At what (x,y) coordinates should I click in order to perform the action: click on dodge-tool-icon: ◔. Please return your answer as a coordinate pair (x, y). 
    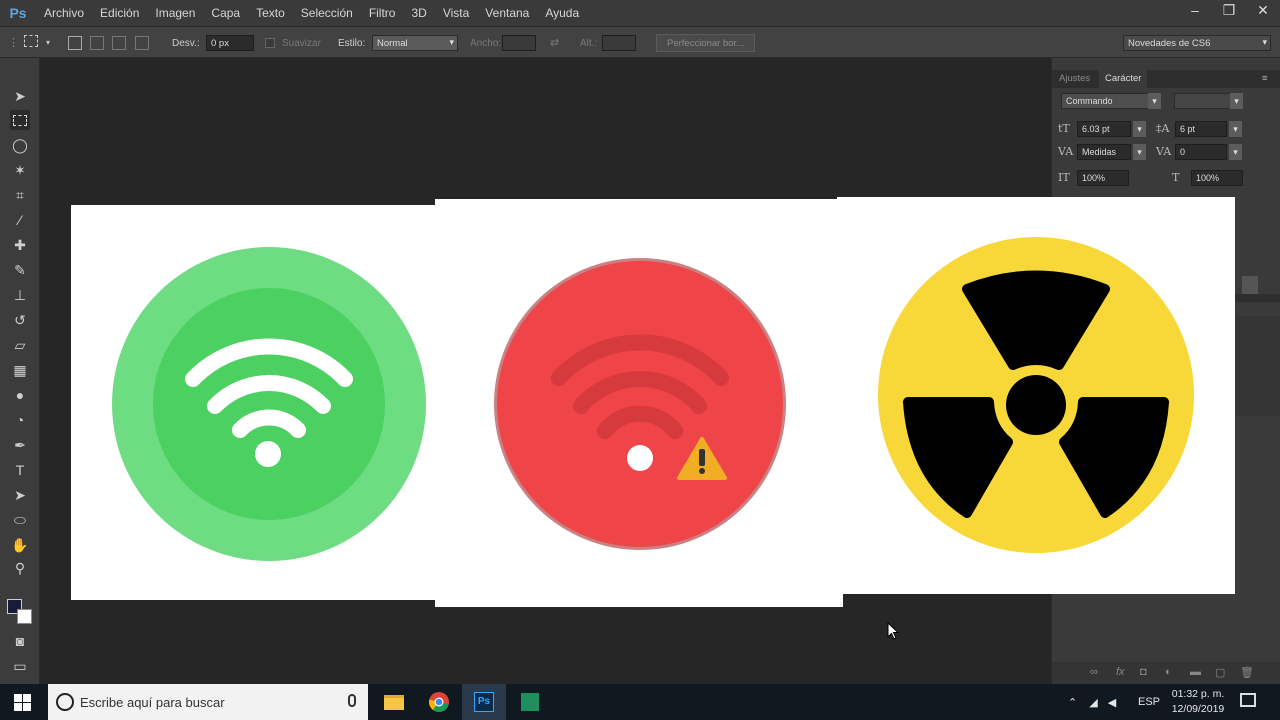
    Looking at the image, I should click on (20, 420).